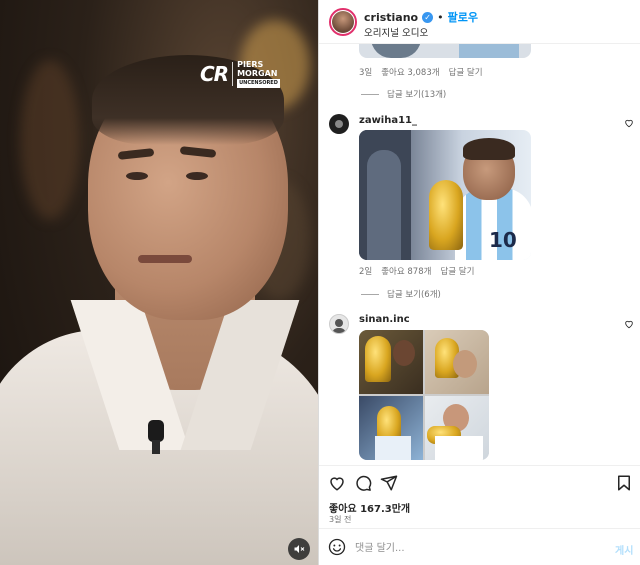 The height and width of the screenshot is (565, 640). What do you see at coordinates (137, 176) in the screenshot?
I see `eye-left` at bounding box center [137, 176].